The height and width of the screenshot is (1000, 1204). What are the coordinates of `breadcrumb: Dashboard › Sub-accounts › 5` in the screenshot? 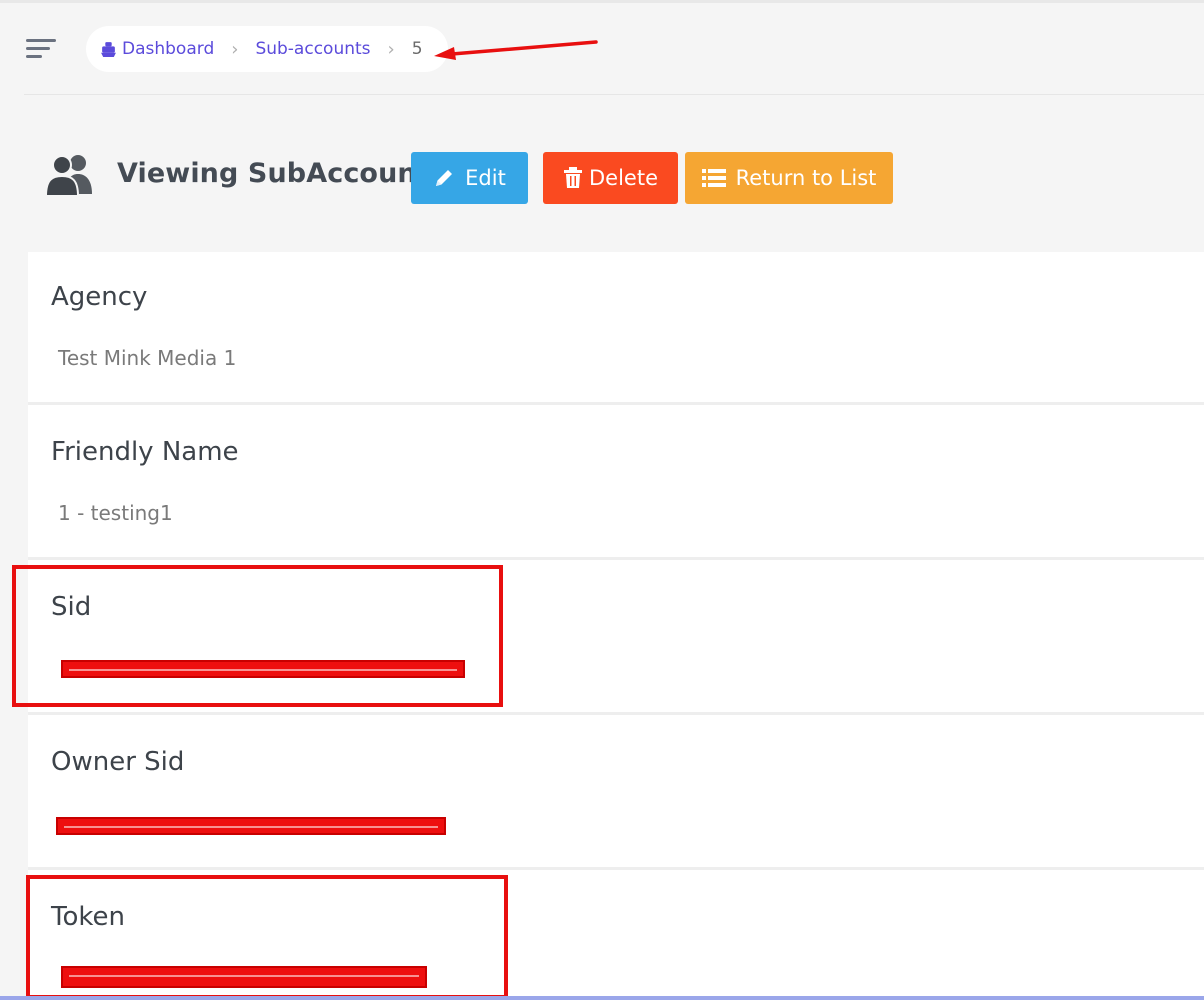 It's located at (267, 49).